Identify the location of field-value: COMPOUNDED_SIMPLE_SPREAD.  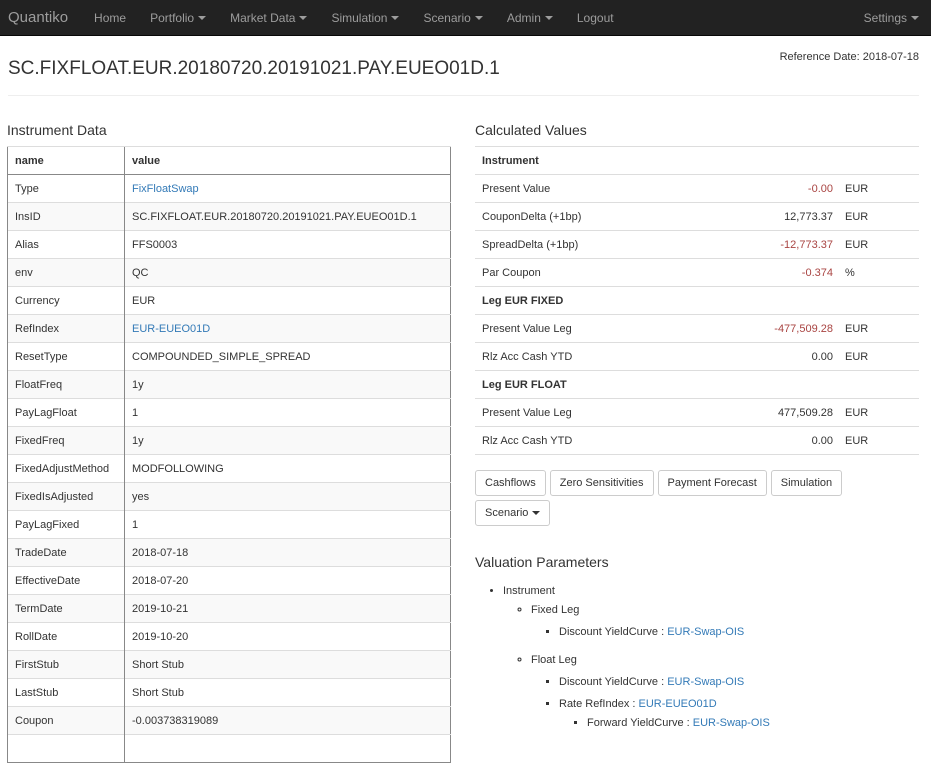
(287, 356).